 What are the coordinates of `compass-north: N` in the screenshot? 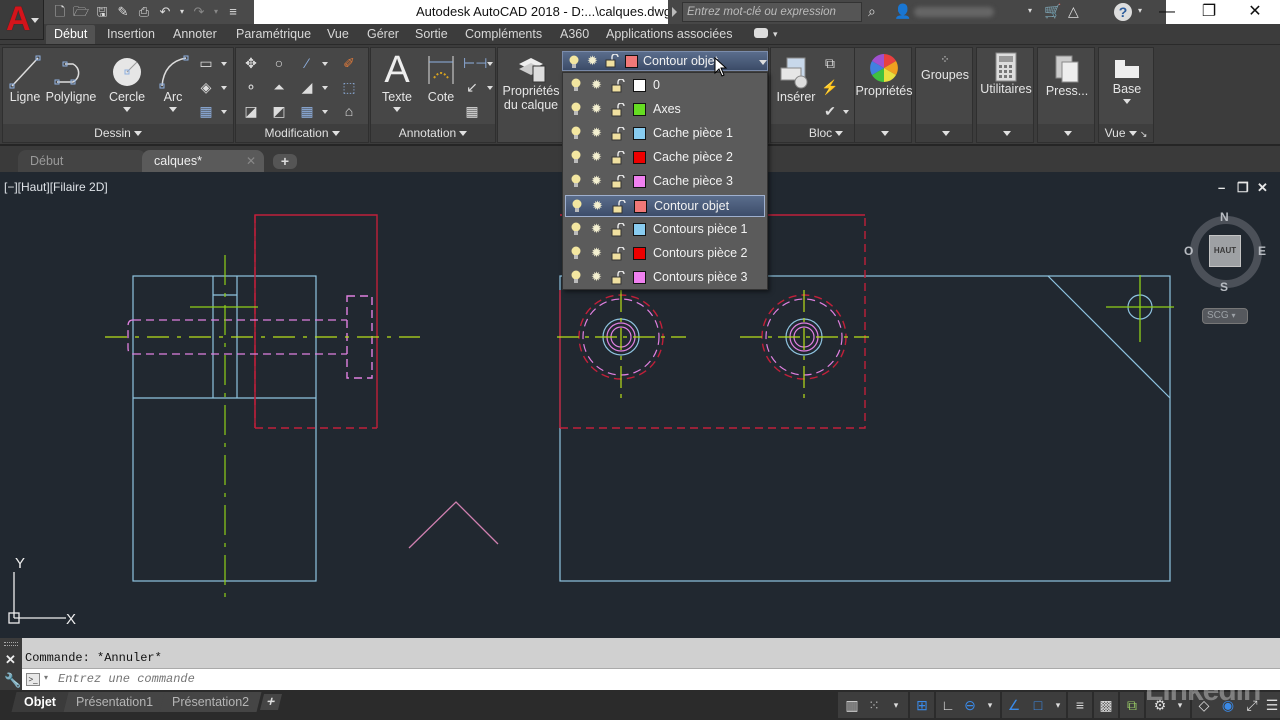 It's located at (1224, 217).